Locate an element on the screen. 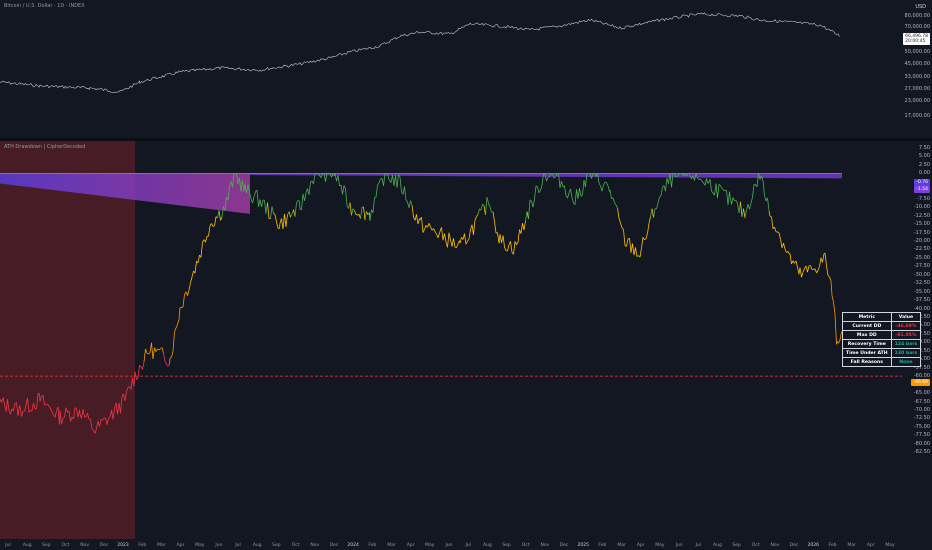  price-tick: 27,000.00 is located at coordinates (917, 89).